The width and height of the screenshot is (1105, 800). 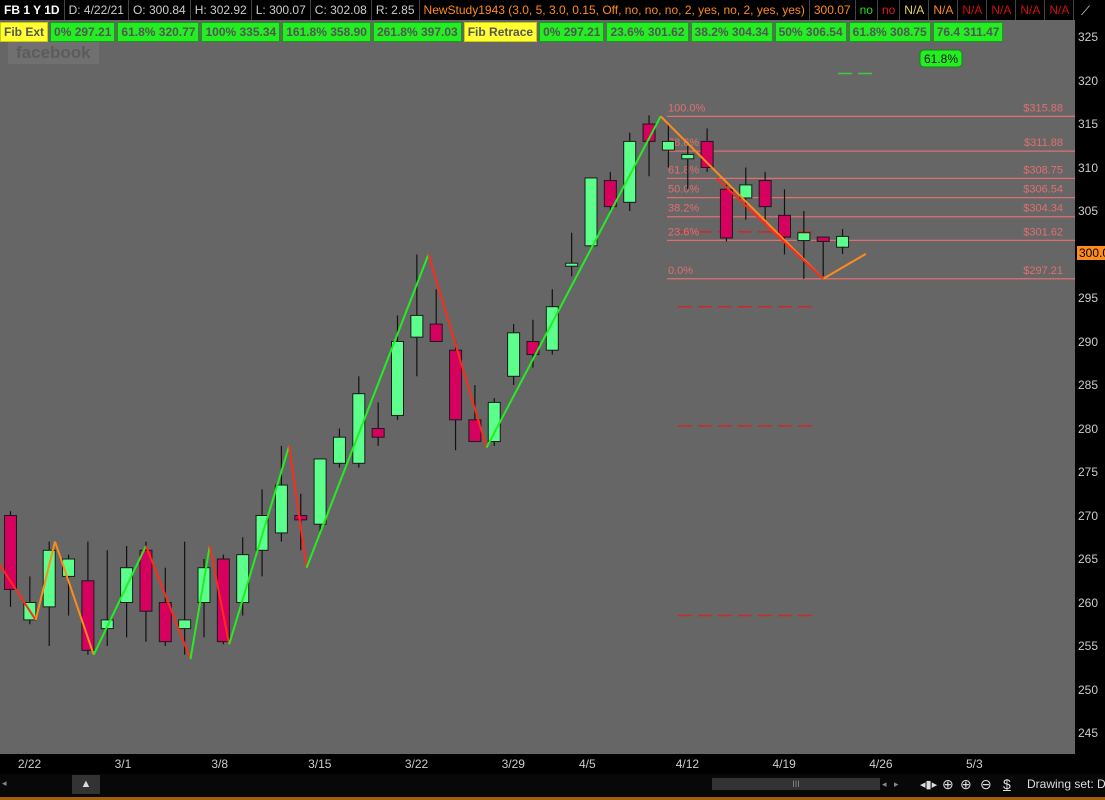 What do you see at coordinates (687, 108) in the screenshot?
I see `fib-level-pct-label: 100.0%` at bounding box center [687, 108].